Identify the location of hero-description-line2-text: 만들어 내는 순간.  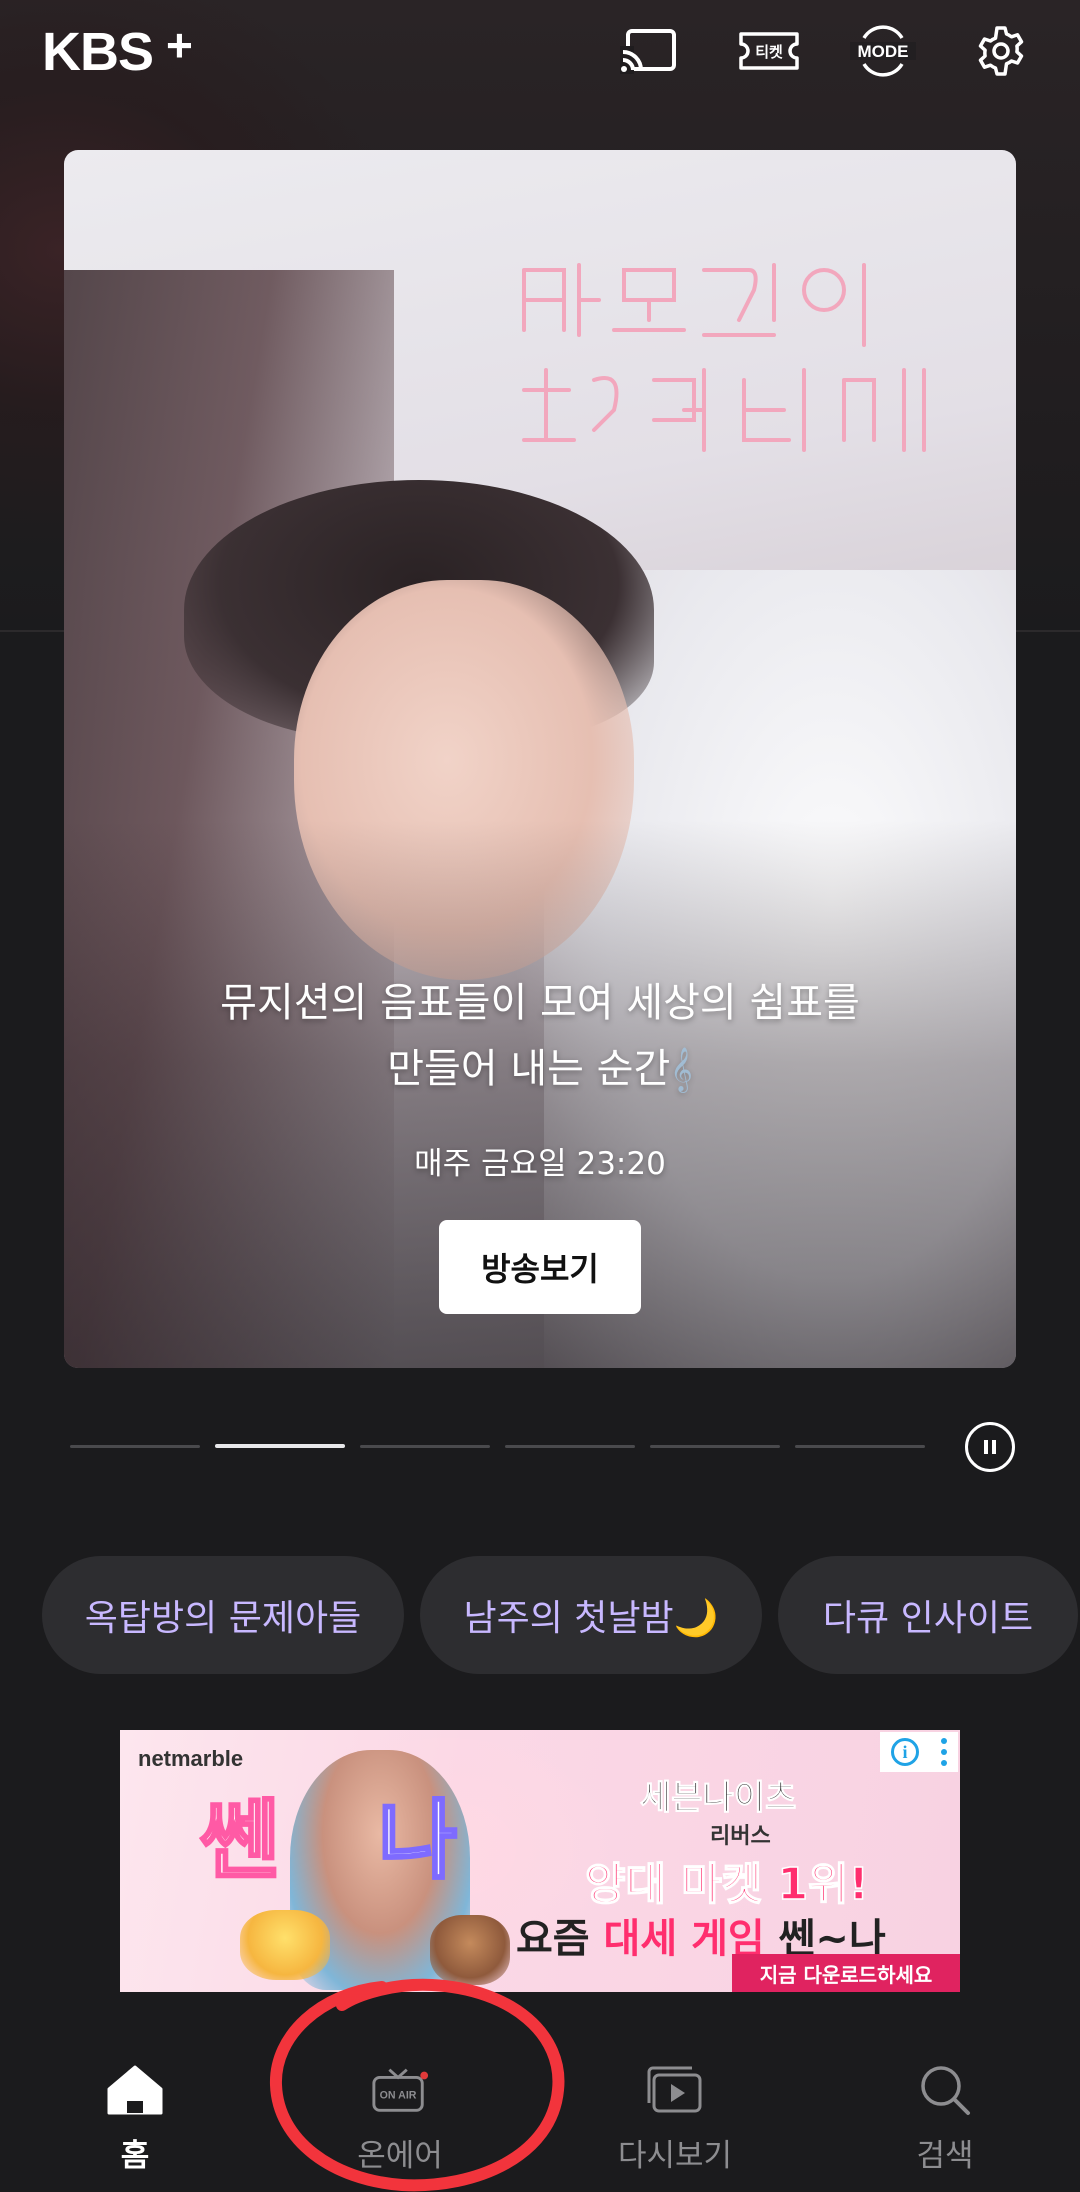
(529, 1069).